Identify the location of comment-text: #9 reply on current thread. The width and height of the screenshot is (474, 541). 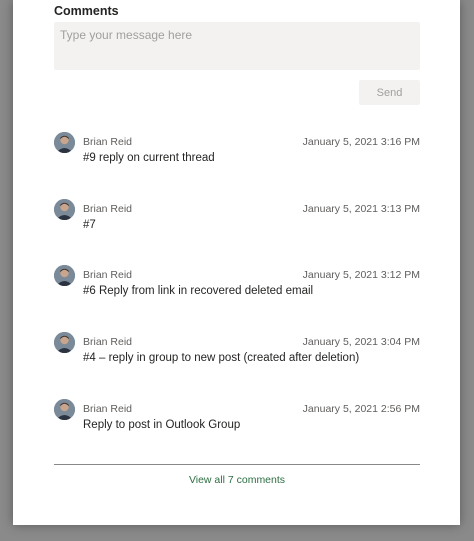
(149, 158).